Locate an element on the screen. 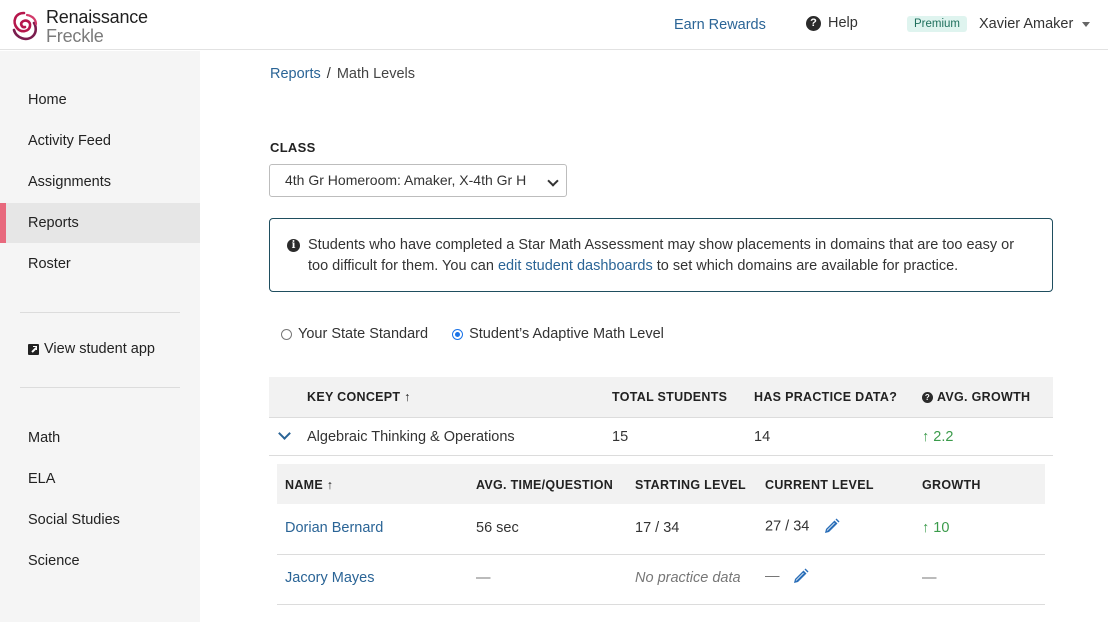  sidebar-item-assignments: Assignments is located at coordinates (100, 182).